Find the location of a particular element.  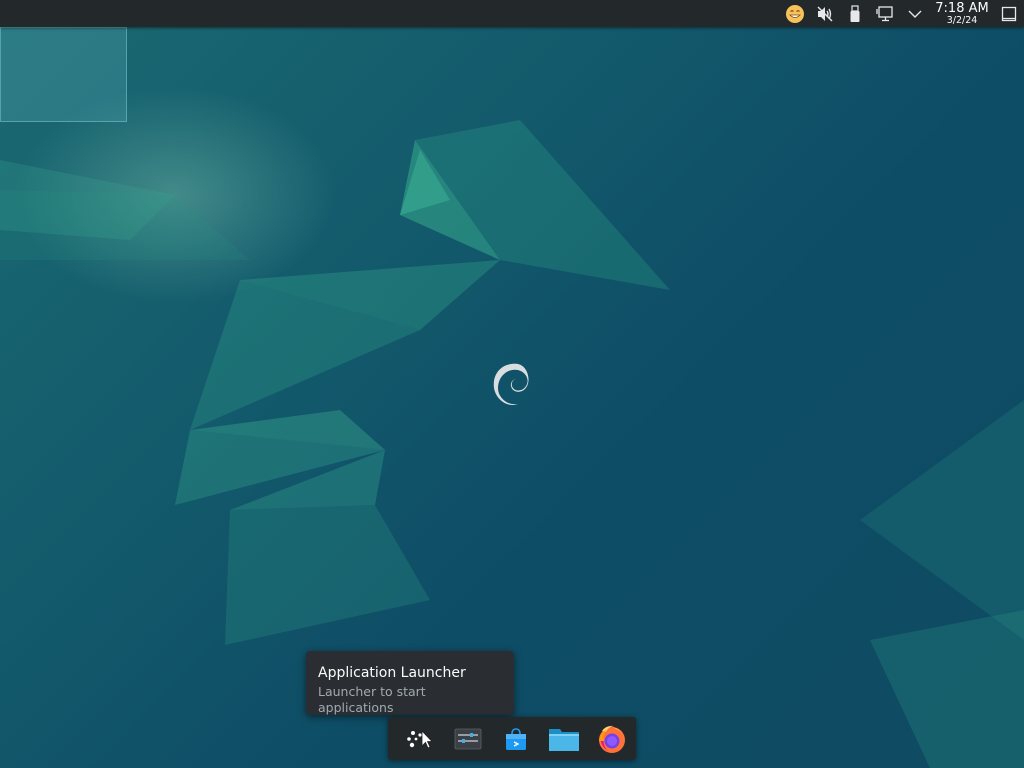

volume-muted-icon is located at coordinates (825, 13).